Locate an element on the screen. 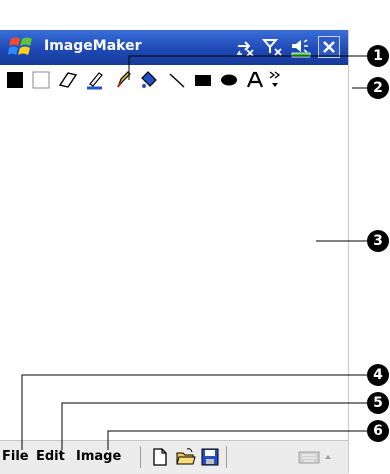  menu-bar: File Edit Image is located at coordinates (174, 457).